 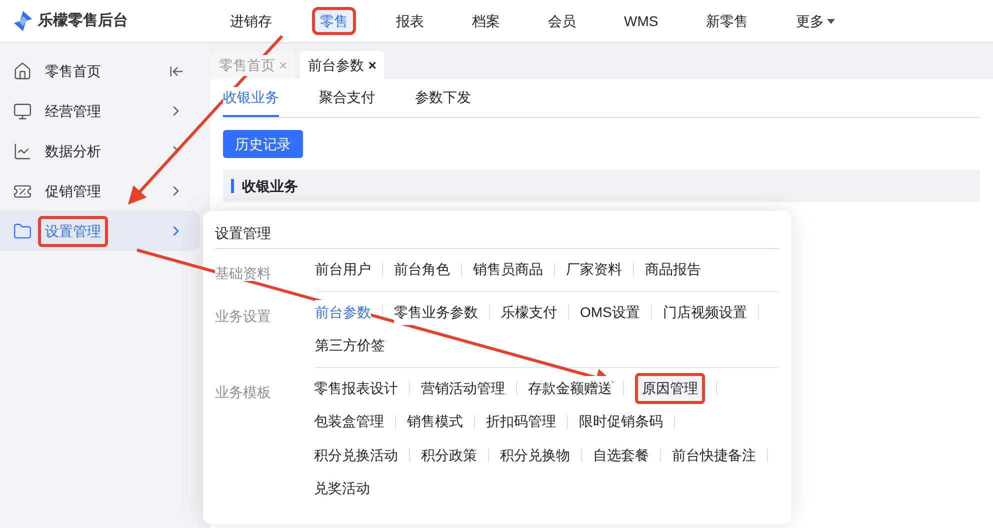 What do you see at coordinates (410, 21) in the screenshot?
I see `nav-tab: 报表` at bounding box center [410, 21].